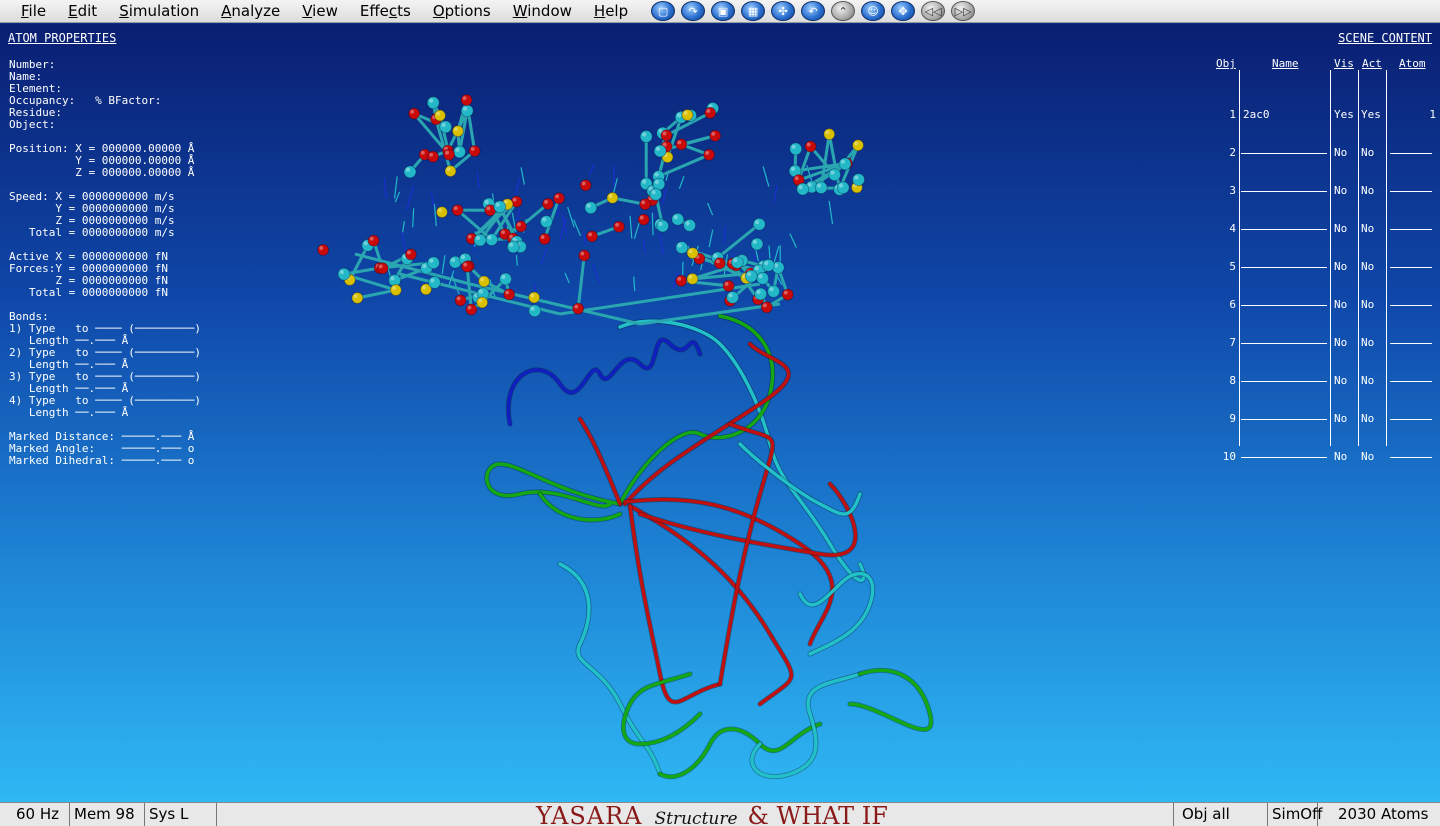 Image resolution: width=1440 pixels, height=826 pixels. What do you see at coordinates (82, 11) in the screenshot?
I see `menu-edit: Edit` at bounding box center [82, 11].